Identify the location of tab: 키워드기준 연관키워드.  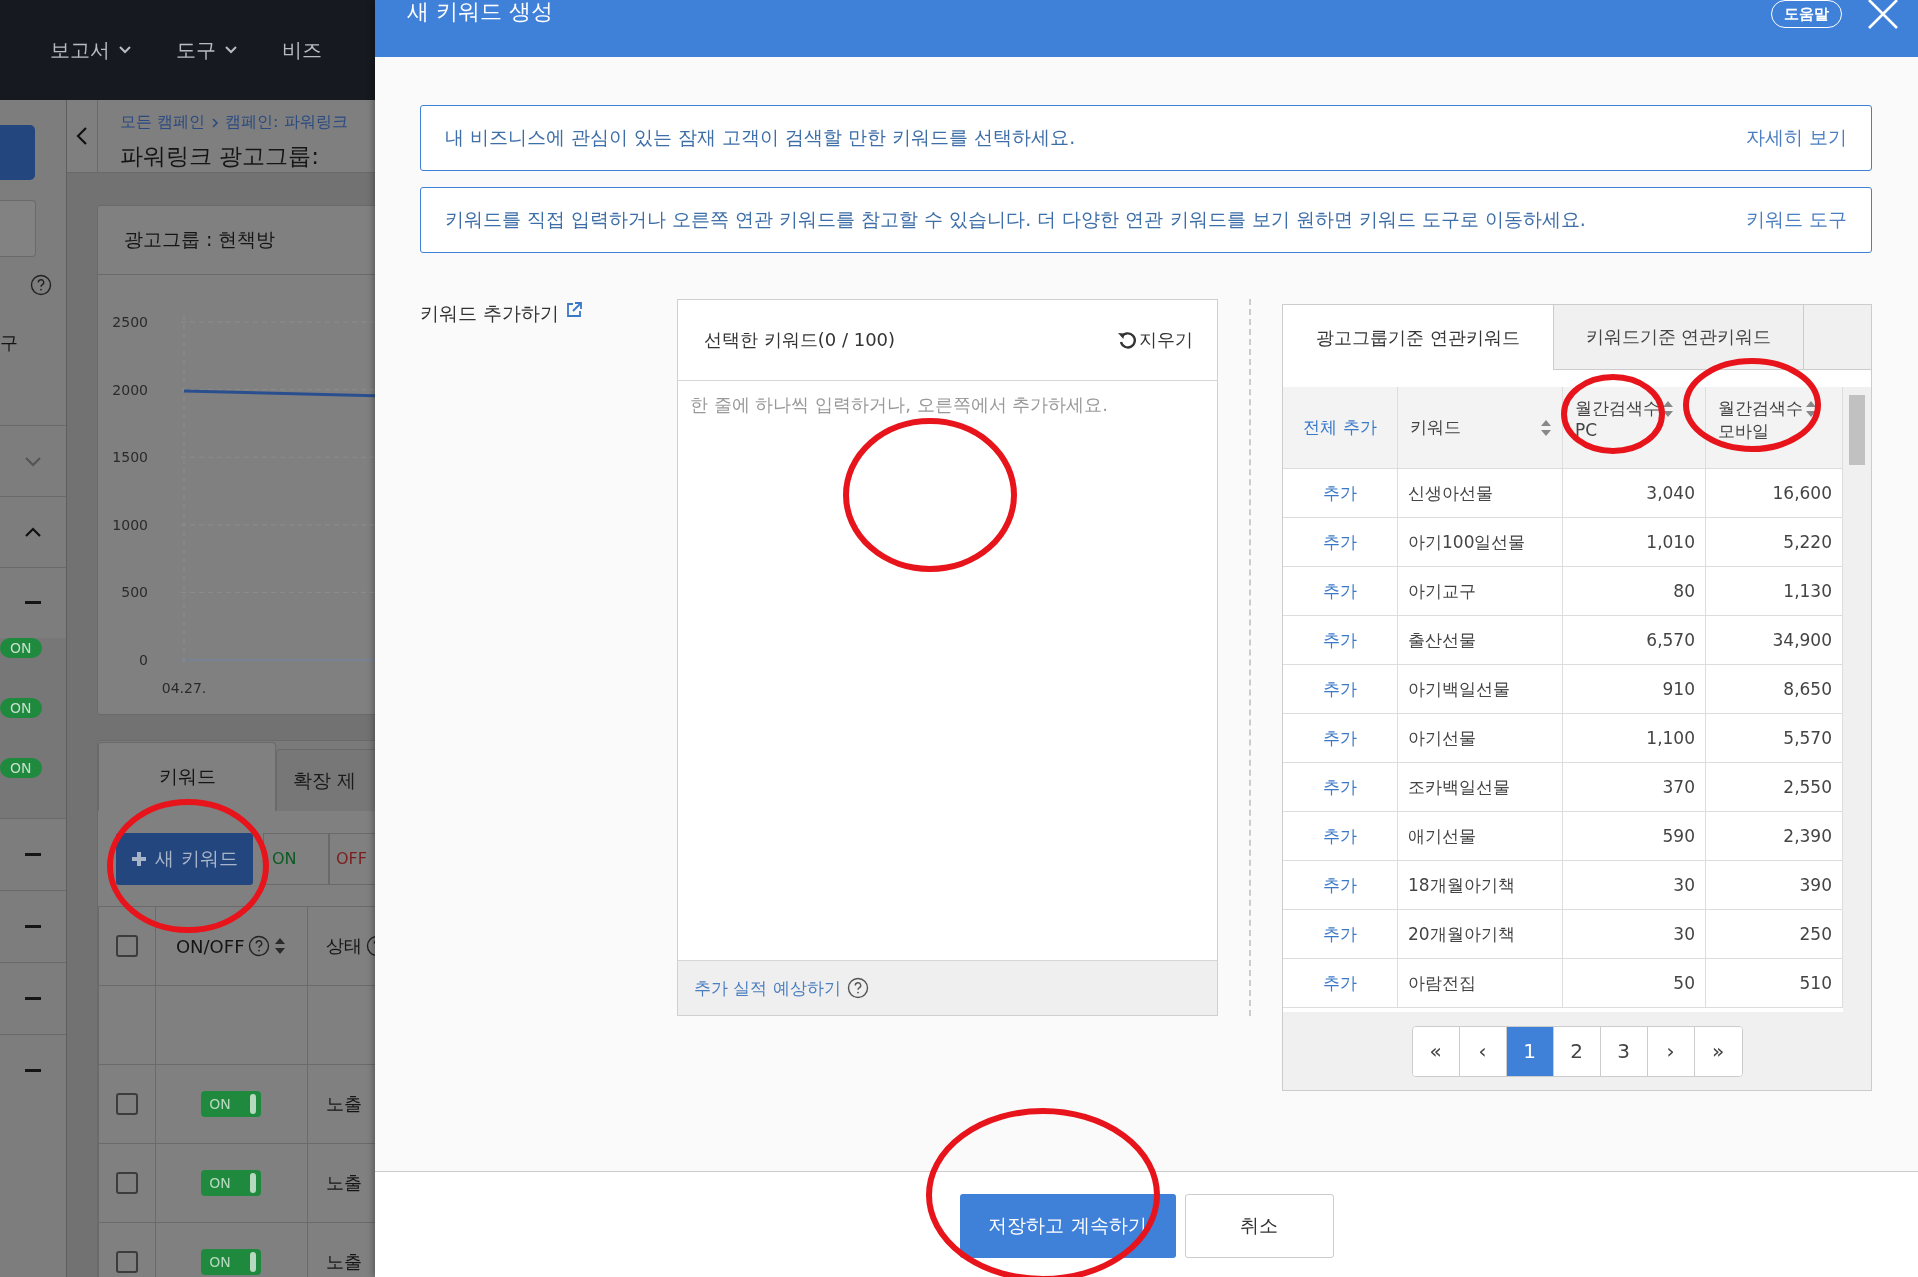
(1679, 337).